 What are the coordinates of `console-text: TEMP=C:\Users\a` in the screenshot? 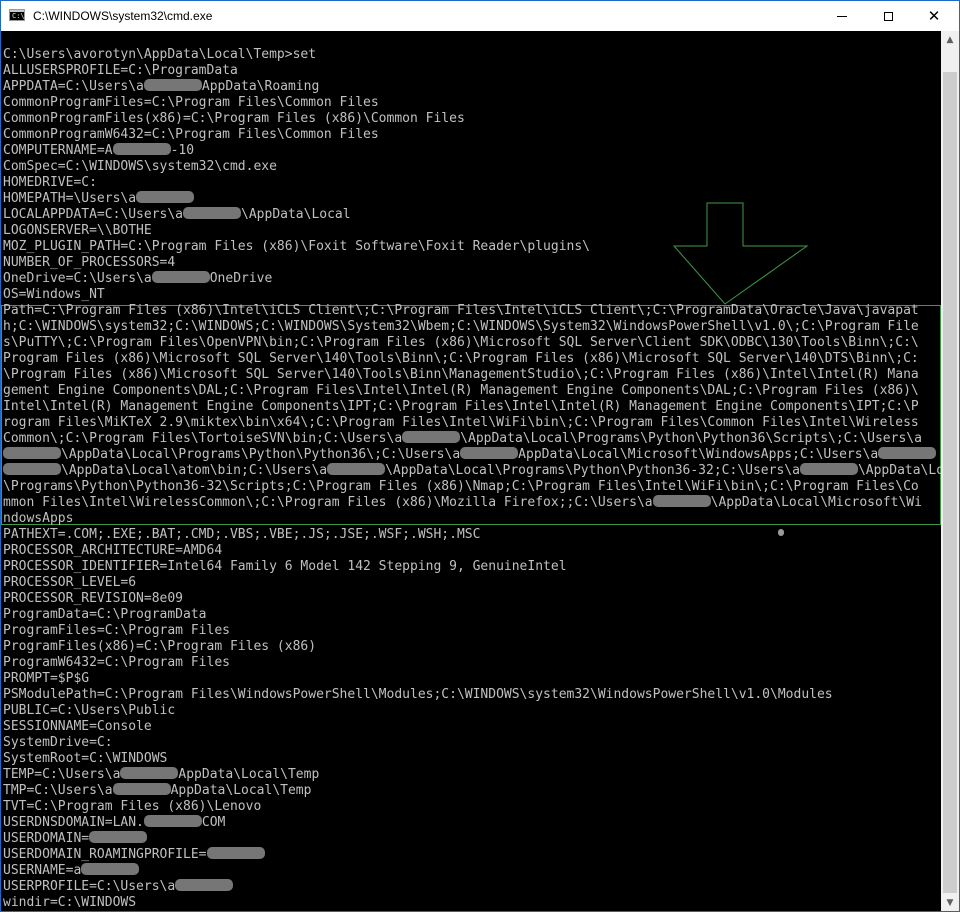 It's located at (62, 774).